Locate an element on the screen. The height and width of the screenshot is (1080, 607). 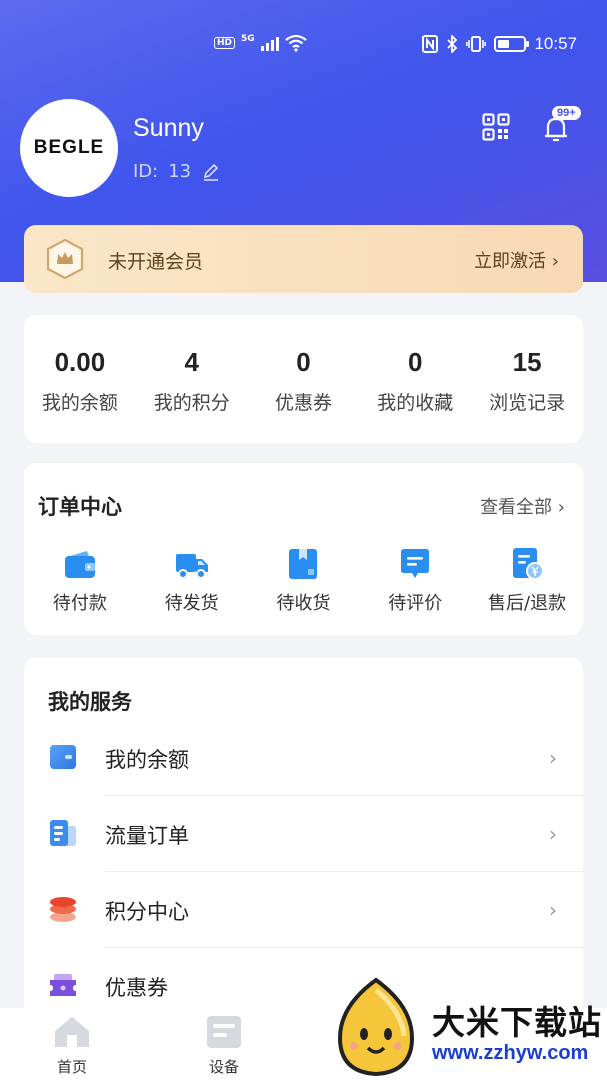
see-all-orders-link: 查看全部 › is located at coordinates (522, 506).